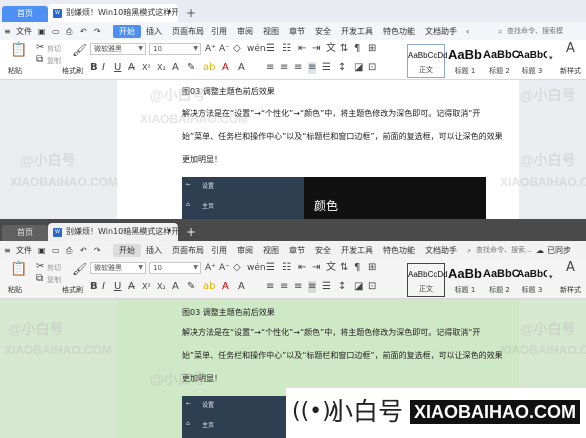 This screenshot has width=586, height=438. Describe the element at coordinates (441, 250) in the screenshot. I see `menu-doc-assistant: 文档助手` at that location.